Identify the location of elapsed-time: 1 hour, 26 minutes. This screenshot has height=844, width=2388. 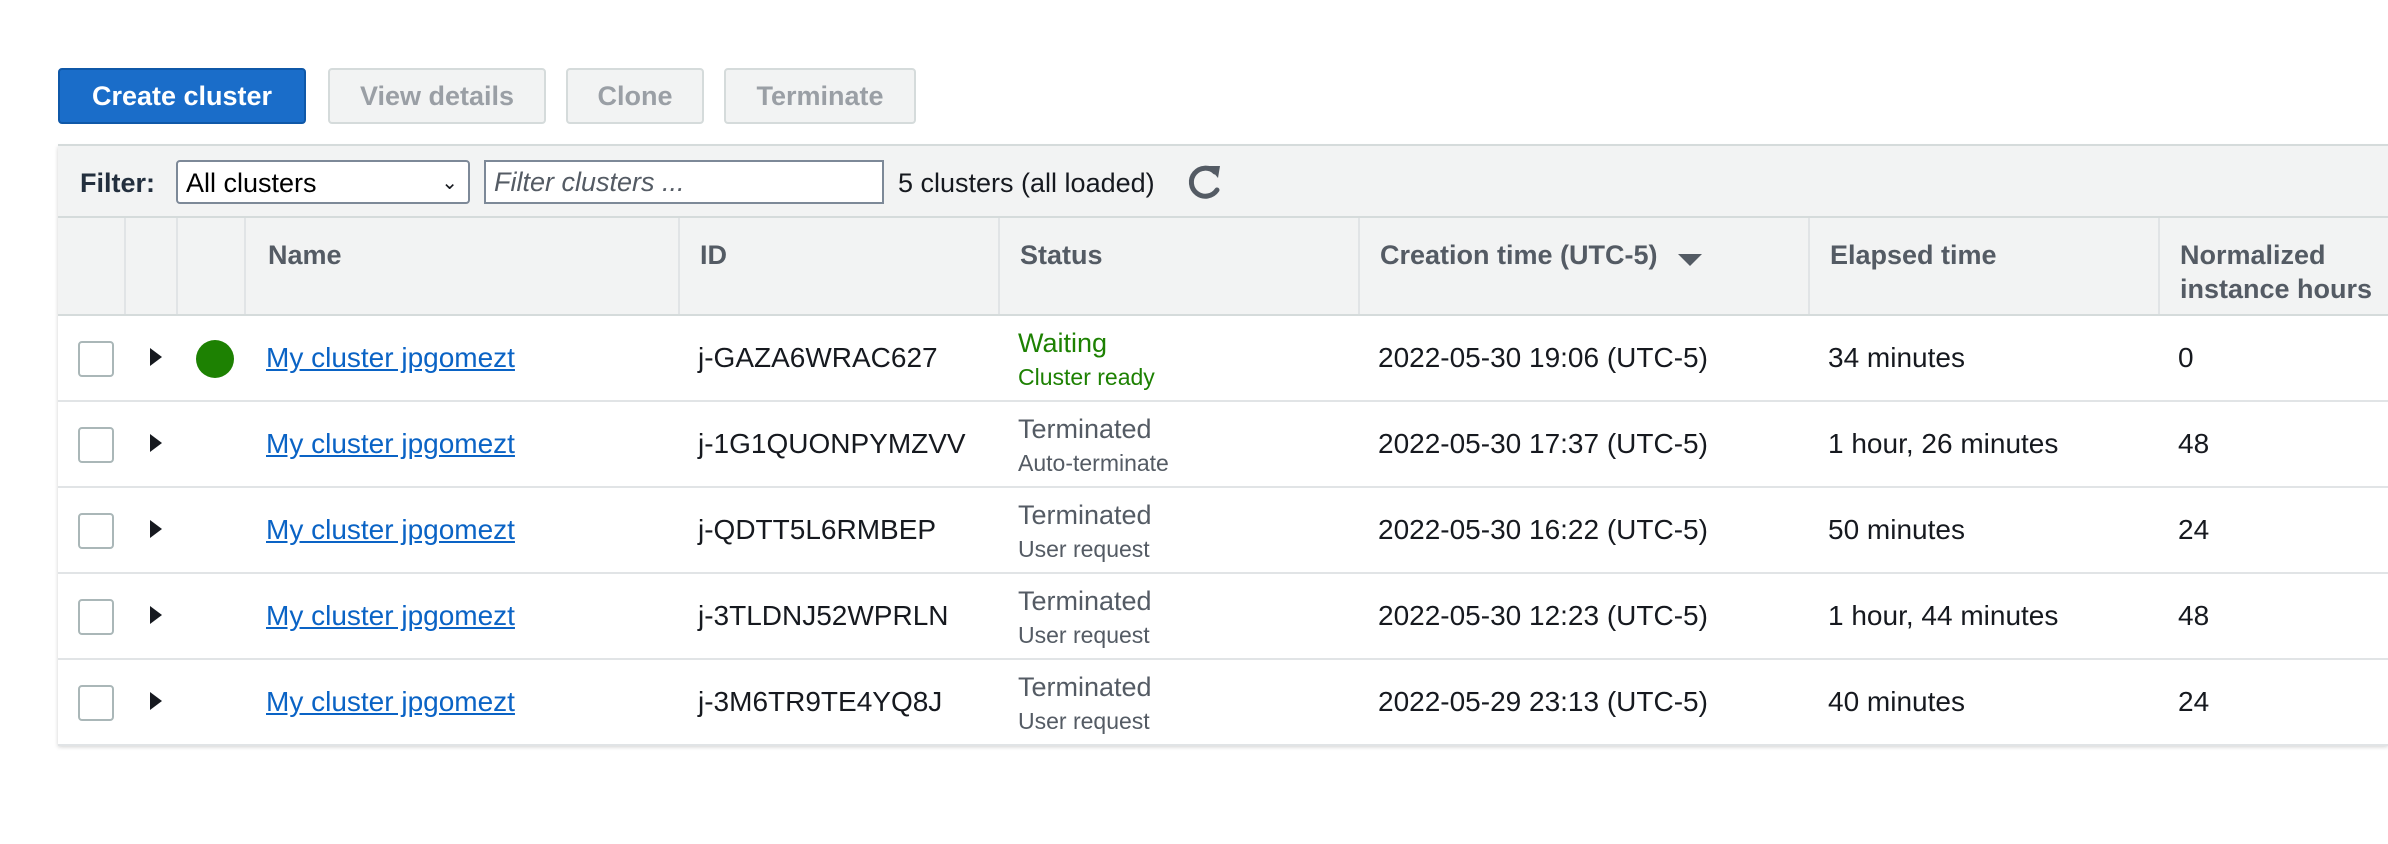
(1943, 443).